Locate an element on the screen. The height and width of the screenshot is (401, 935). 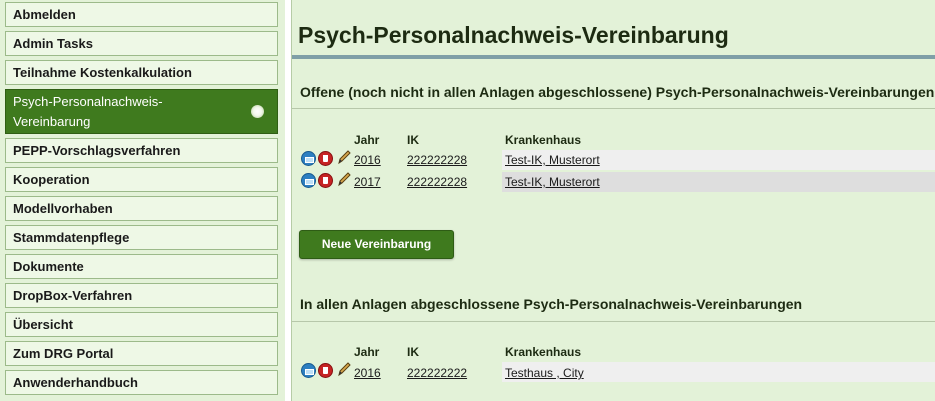
nav-item-dropbox-verfahren: DropBox-Verfahren is located at coordinates (141, 295).